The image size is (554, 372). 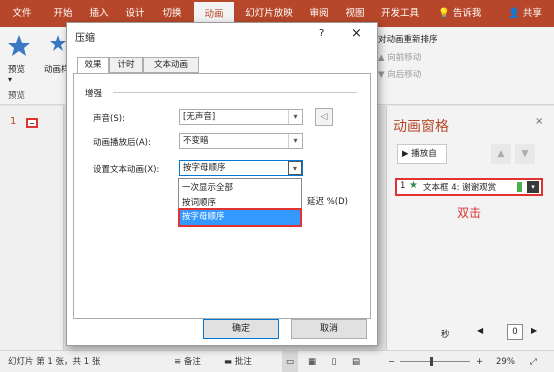 I want to click on option-all-at-once: 一次显示全部, so click(x=240, y=188).